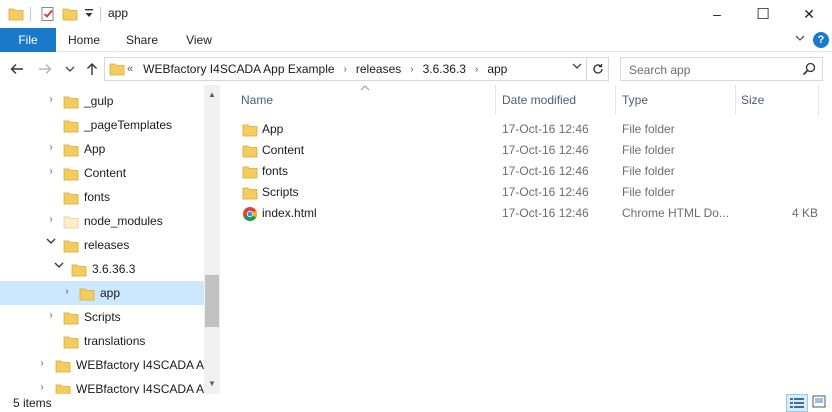 The width and height of the screenshot is (832, 412). What do you see at coordinates (17, 69) in the screenshot?
I see `back-button` at bounding box center [17, 69].